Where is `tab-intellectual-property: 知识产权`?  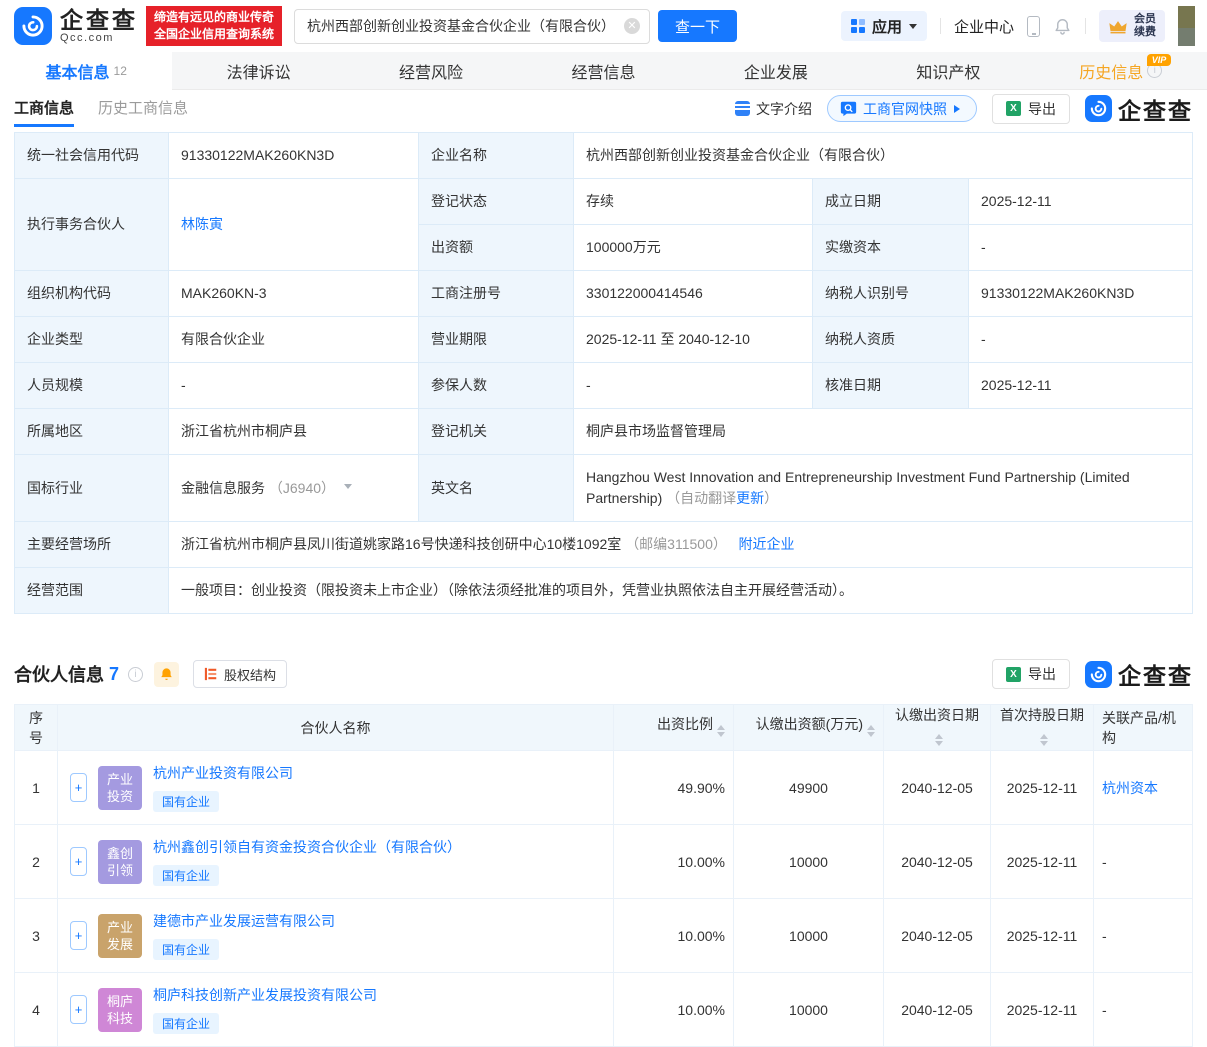 tab-intellectual-property: 知识产权 is located at coordinates (948, 70).